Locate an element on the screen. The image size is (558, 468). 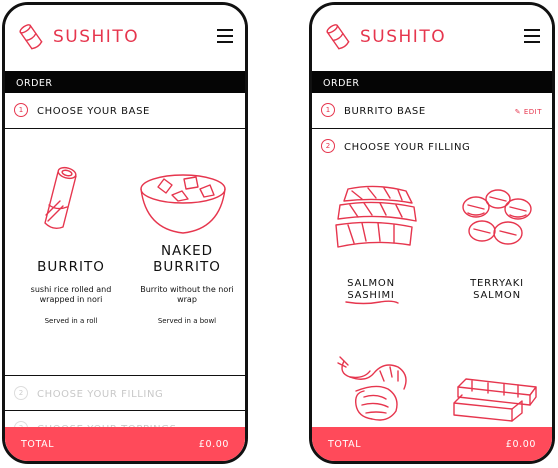
burrito-roll-icon is located at coordinates (60, 198).